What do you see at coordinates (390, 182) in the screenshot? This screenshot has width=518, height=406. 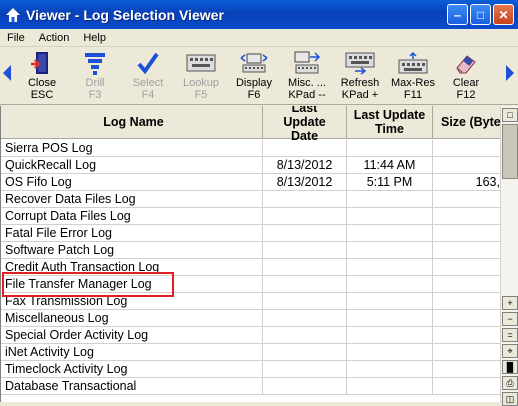 I see `time-cell: 5:11 PM` at bounding box center [390, 182].